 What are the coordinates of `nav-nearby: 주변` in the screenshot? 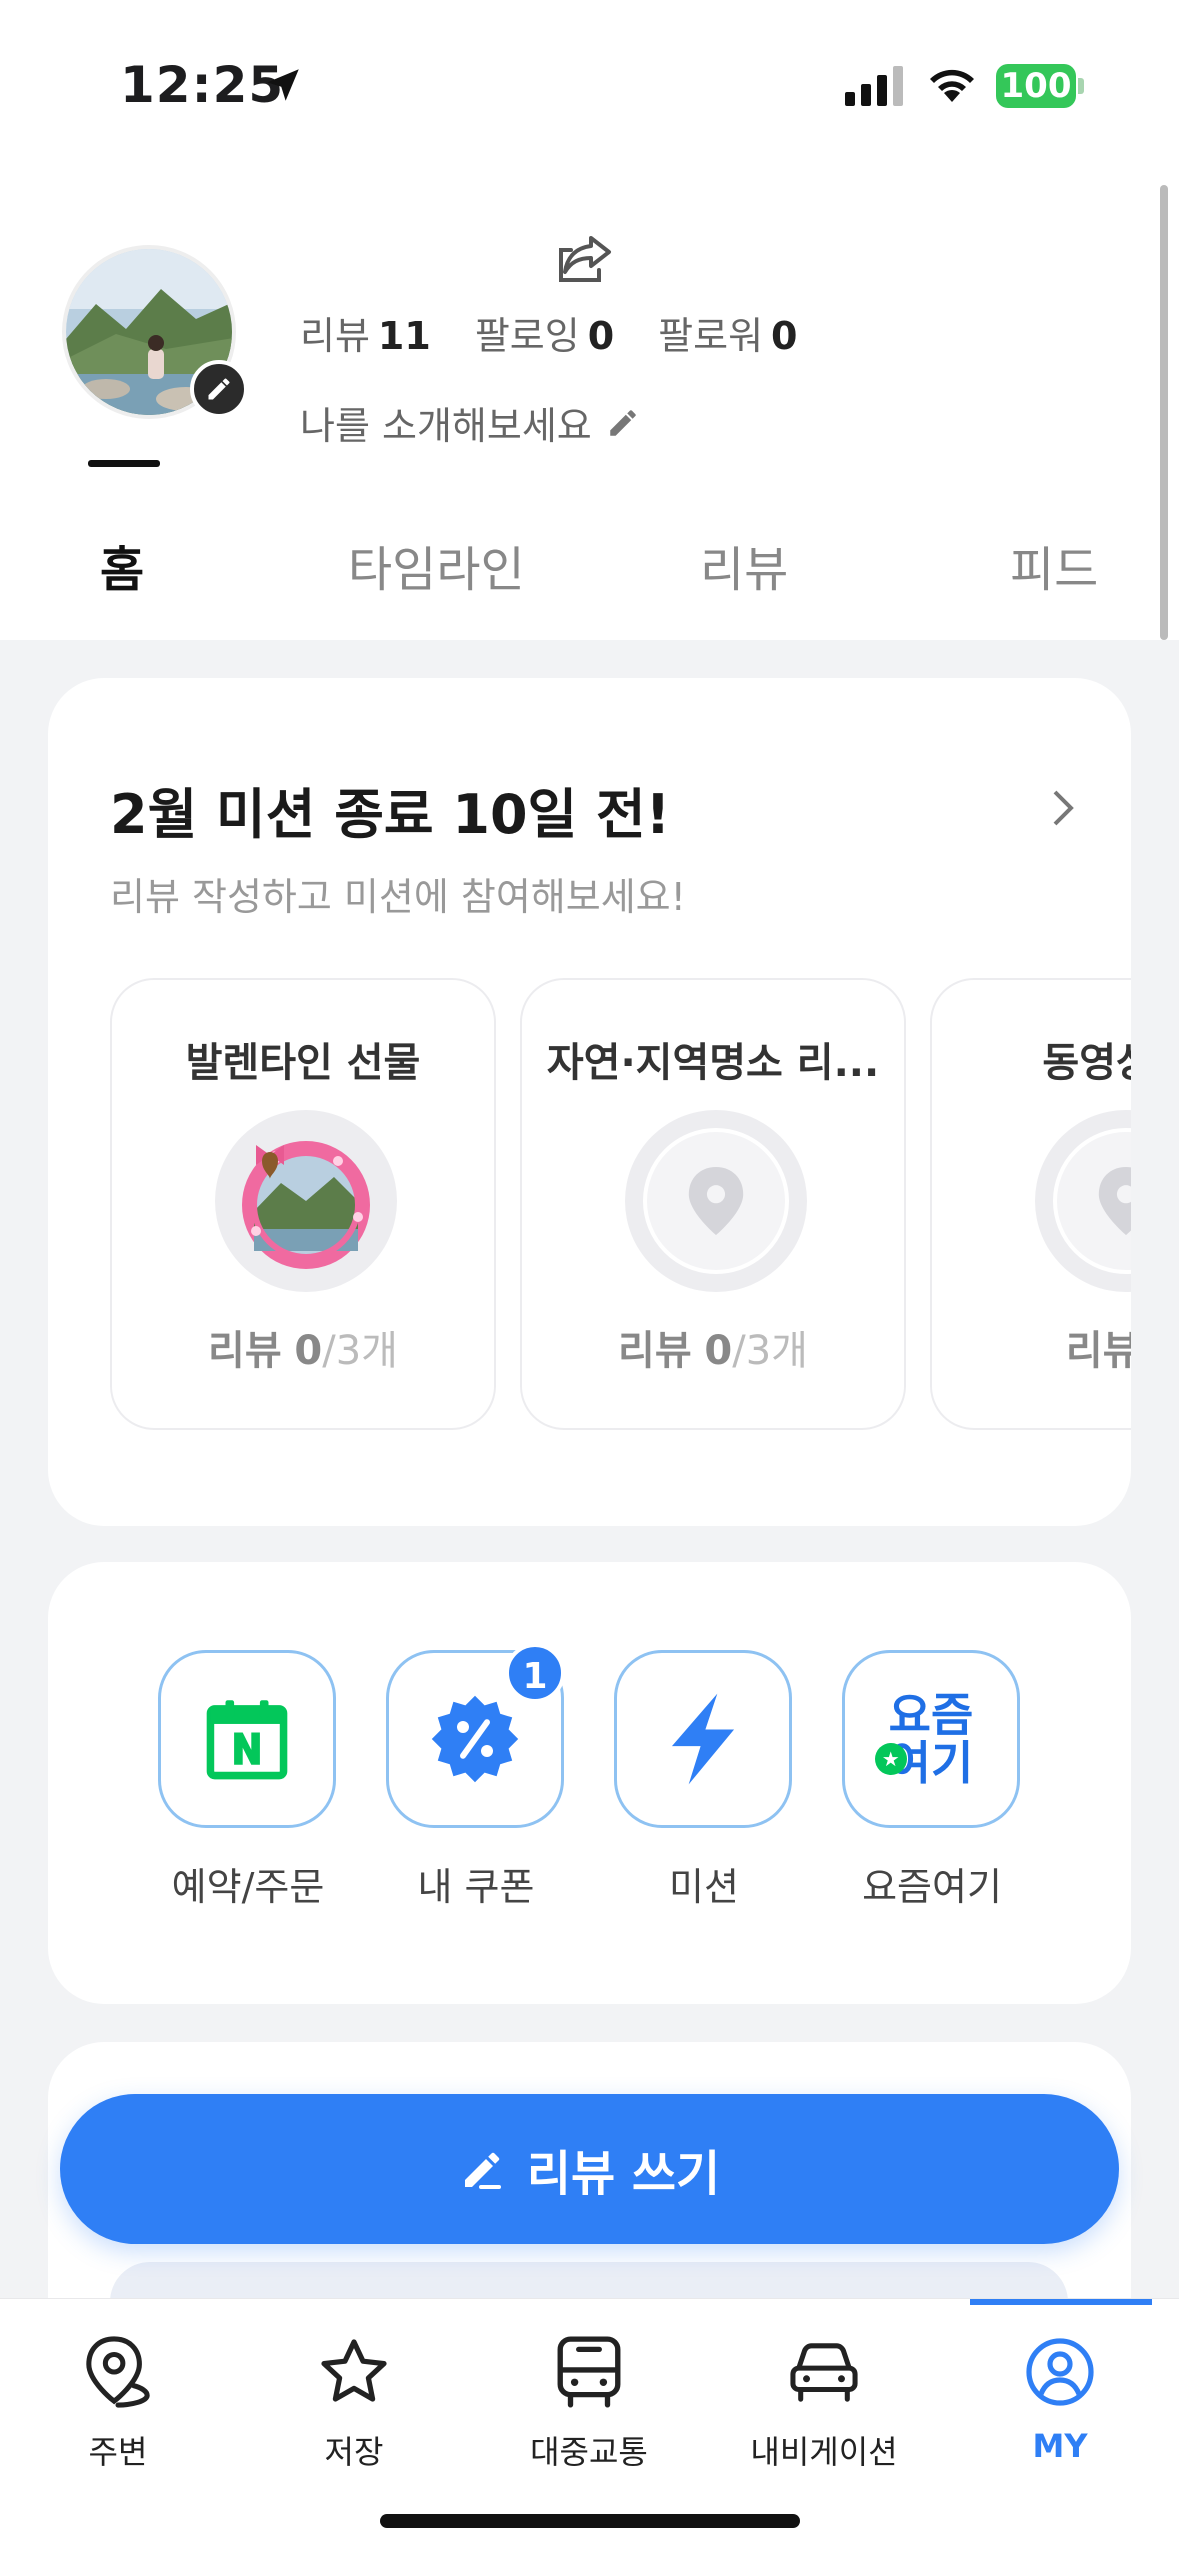 It's located at (118, 2401).